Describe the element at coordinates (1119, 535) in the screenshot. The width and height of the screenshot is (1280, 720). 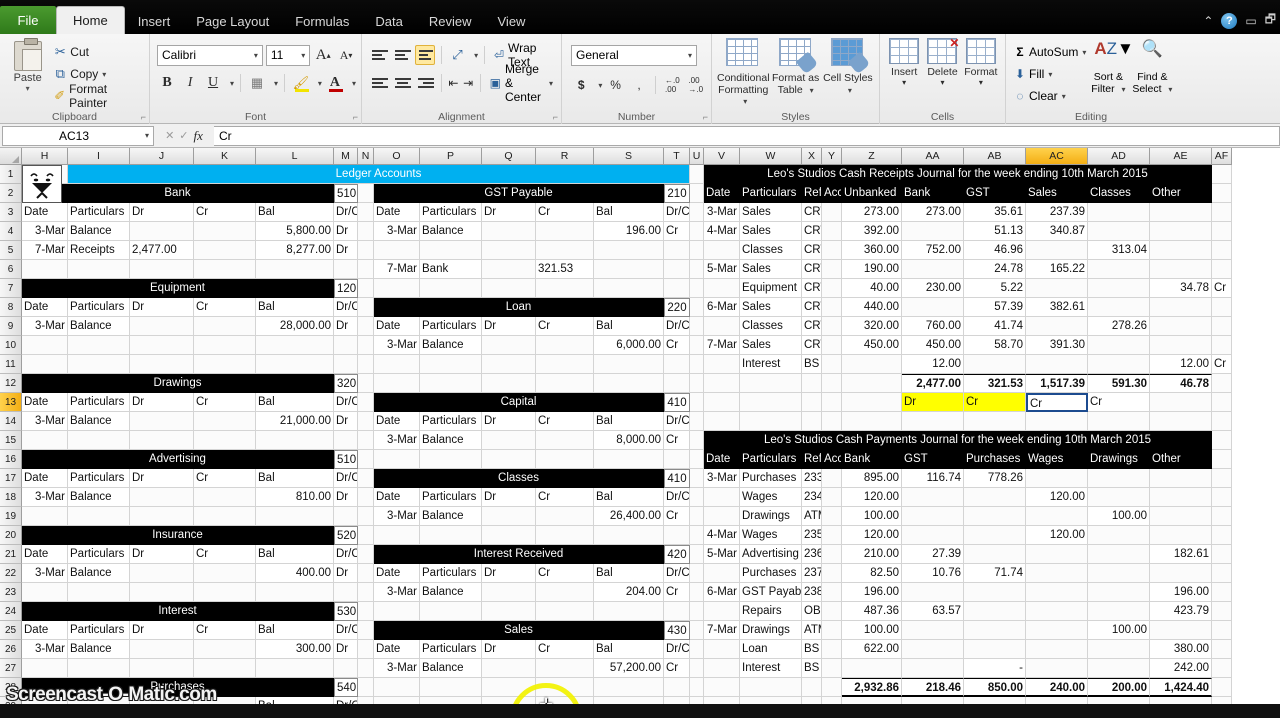
I see `cell-AD20` at that location.